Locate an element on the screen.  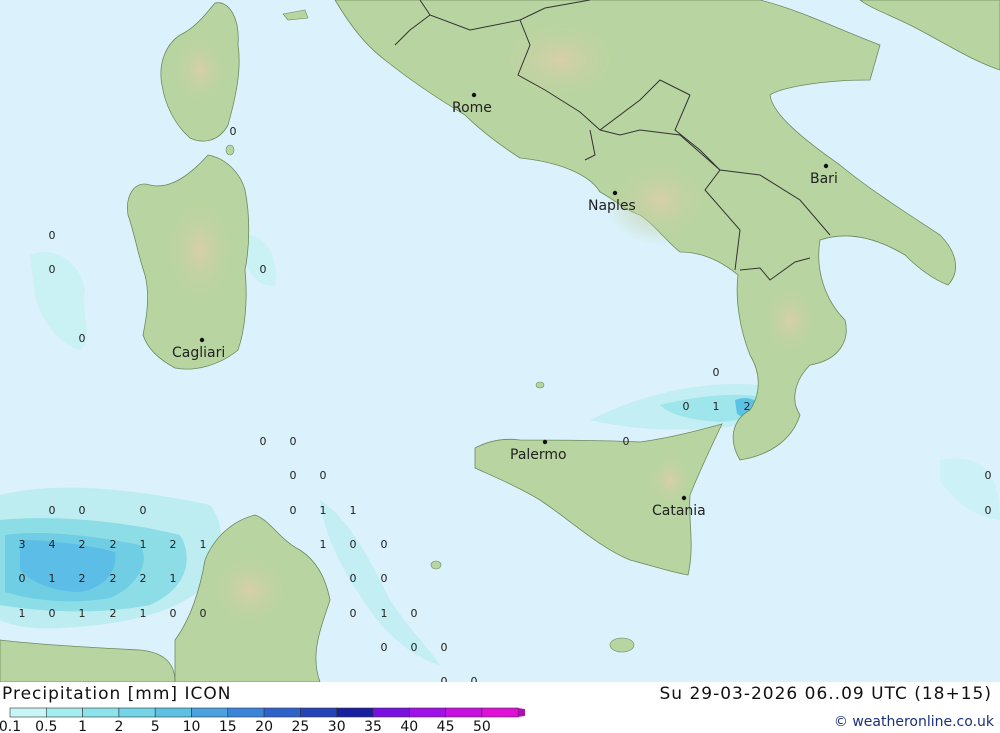
legend-tick-label: 1 is located at coordinates (82, 726).